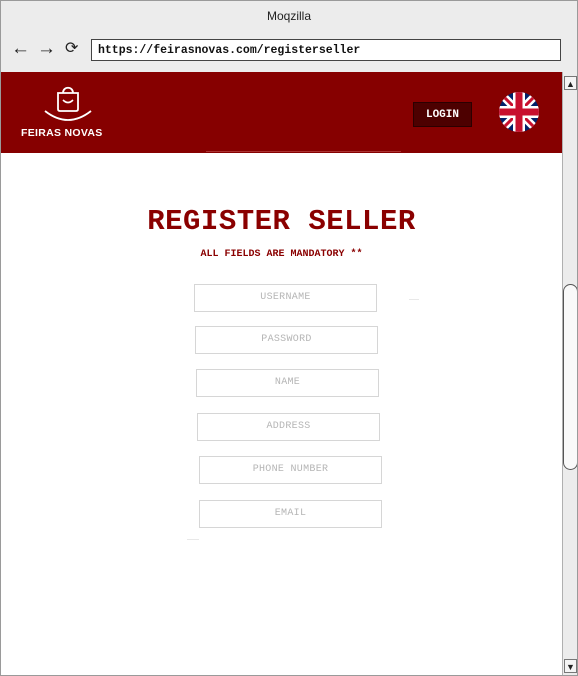  What do you see at coordinates (20, 49) in the screenshot?
I see `back-arrow-icon: ←` at bounding box center [20, 49].